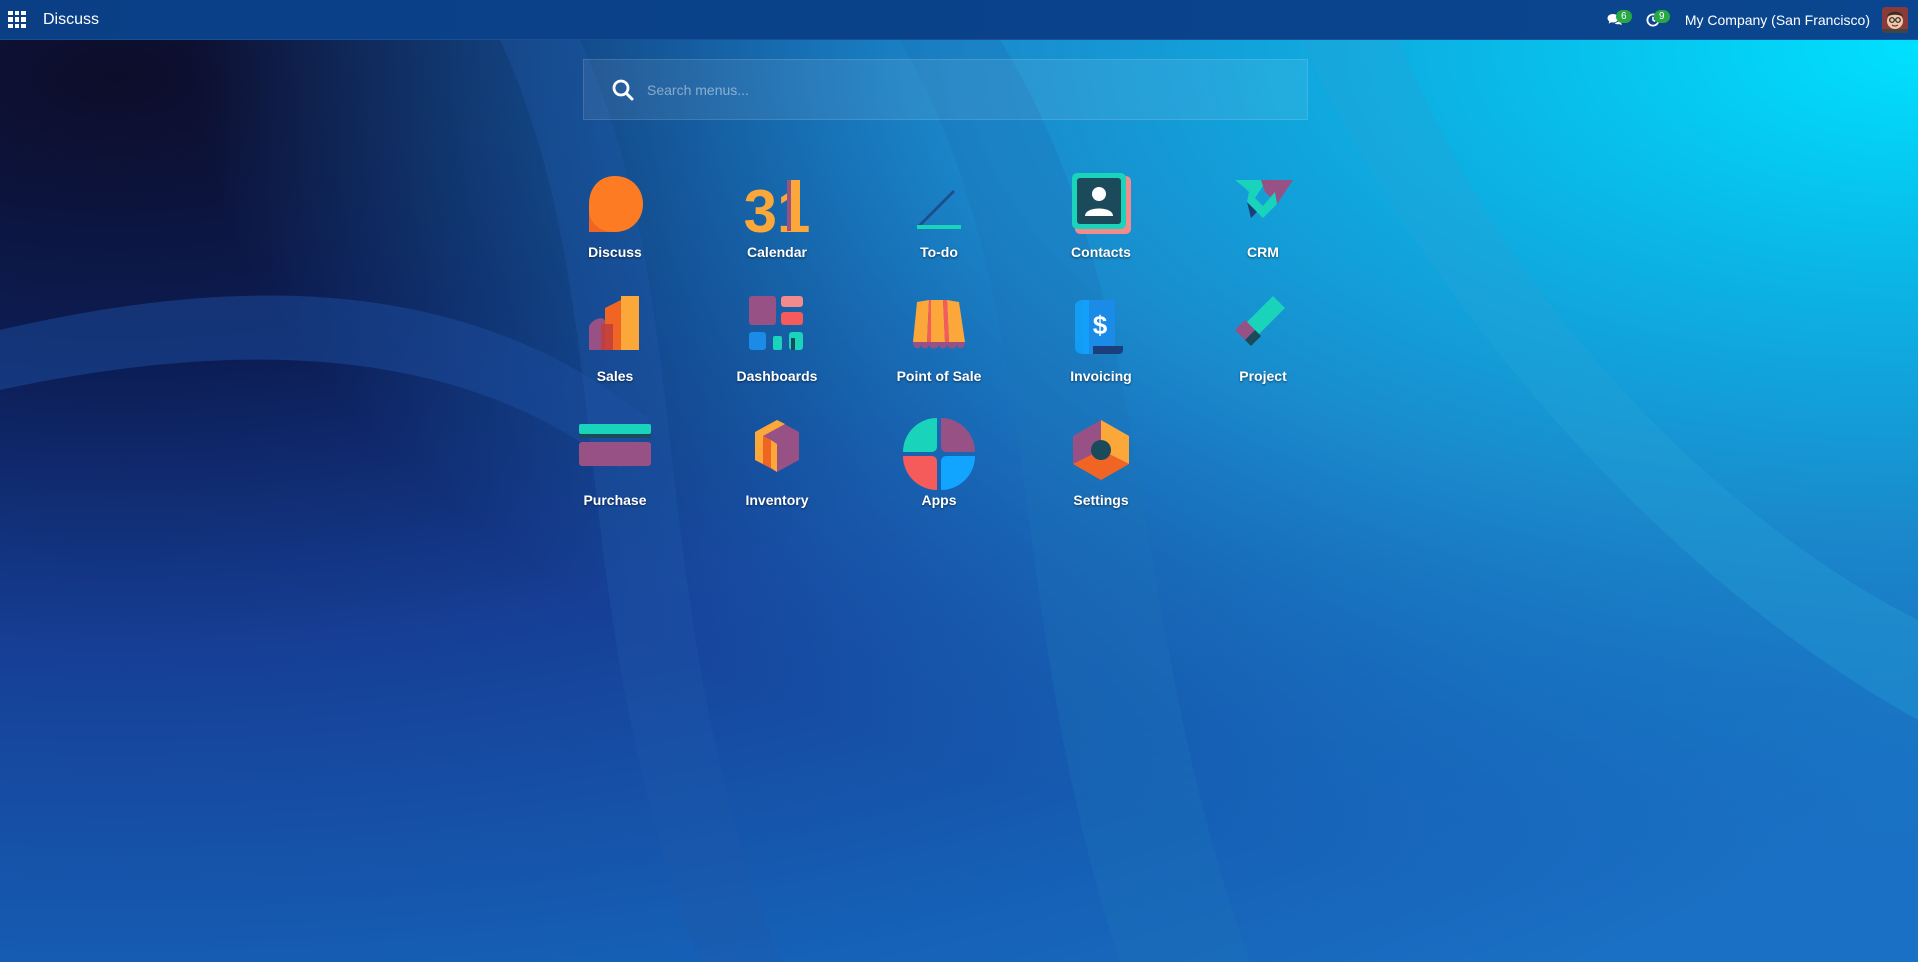  What do you see at coordinates (1264, 199) in the screenshot?
I see `crm-icon` at bounding box center [1264, 199].